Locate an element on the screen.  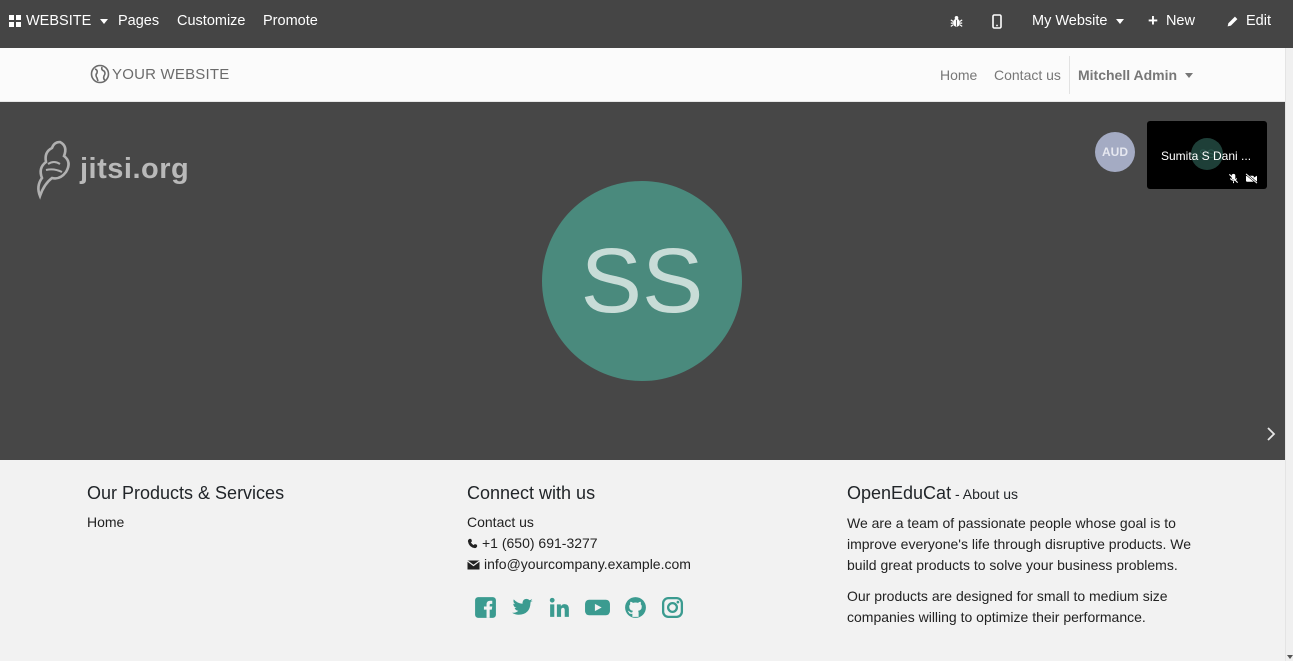
about-brand: OpenEduCat is located at coordinates (899, 493).